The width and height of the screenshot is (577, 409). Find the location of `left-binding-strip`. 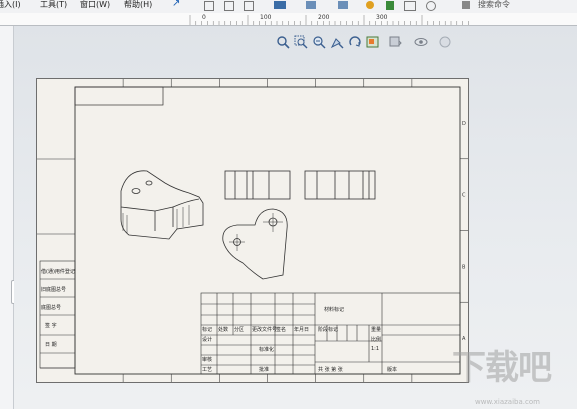

left-binding-strip is located at coordinates (56, 196).